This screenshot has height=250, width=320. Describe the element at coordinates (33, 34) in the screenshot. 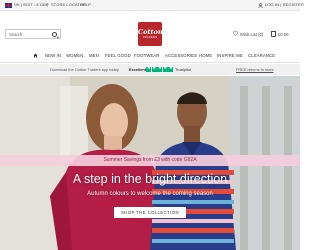

I see `search-box: Search` at that location.